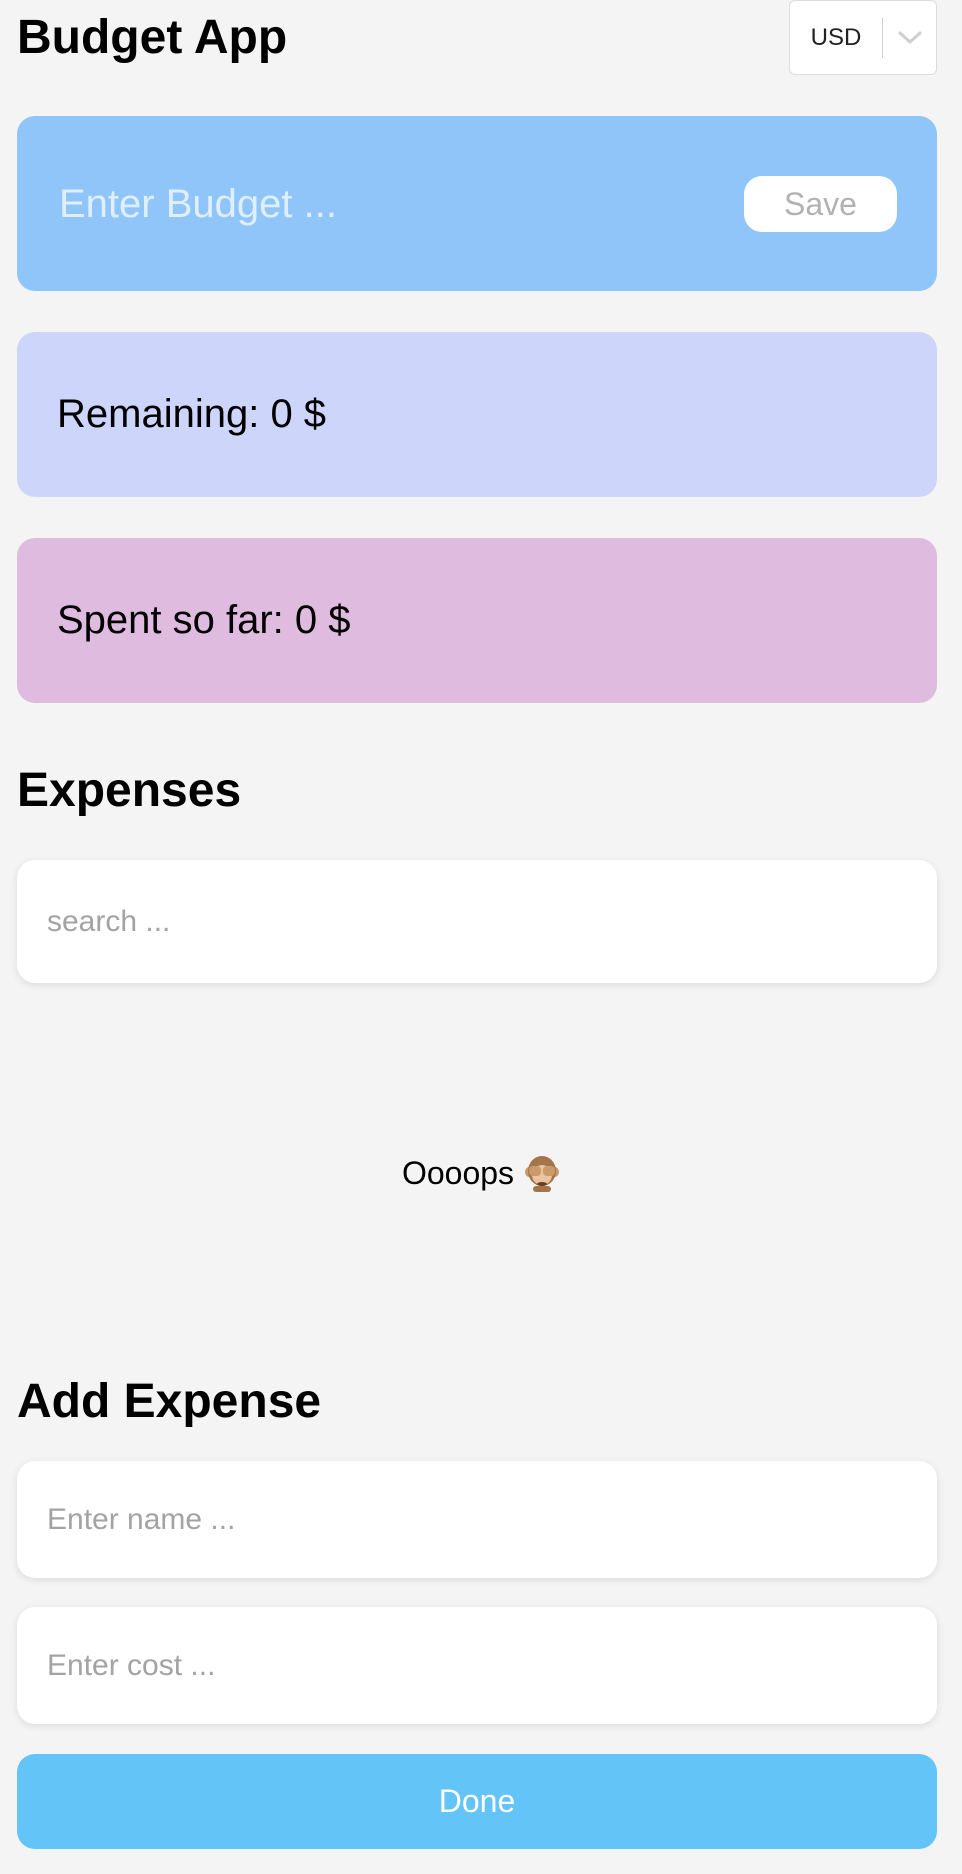 This screenshot has width=962, height=1874. Describe the element at coordinates (152, 37) in the screenshot. I see `app-title: Budget App` at that location.